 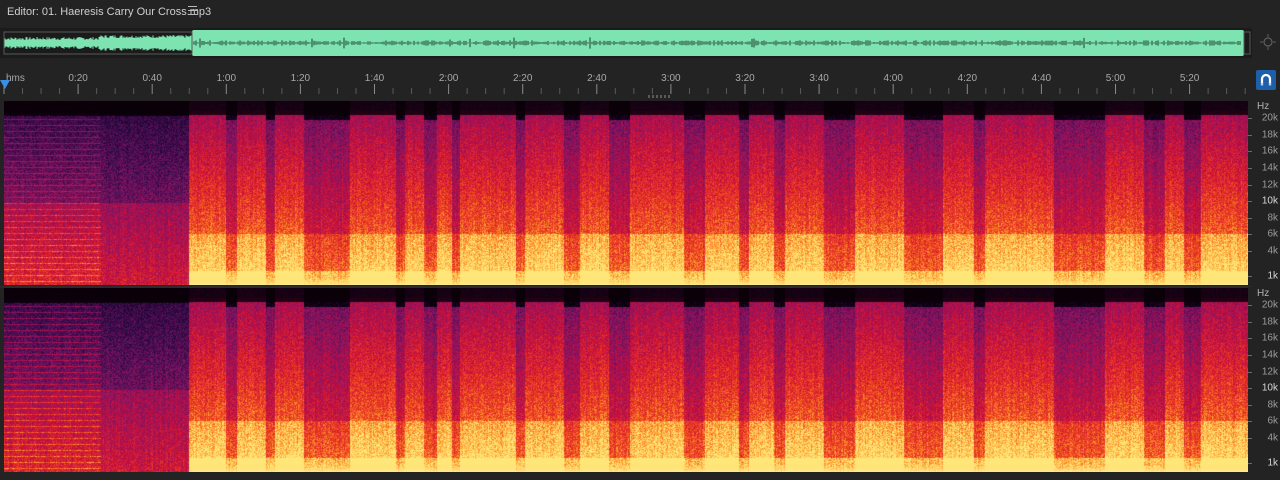 What do you see at coordinates (448, 78) in the screenshot?
I see `time-tick-label: 2:00` at bounding box center [448, 78].